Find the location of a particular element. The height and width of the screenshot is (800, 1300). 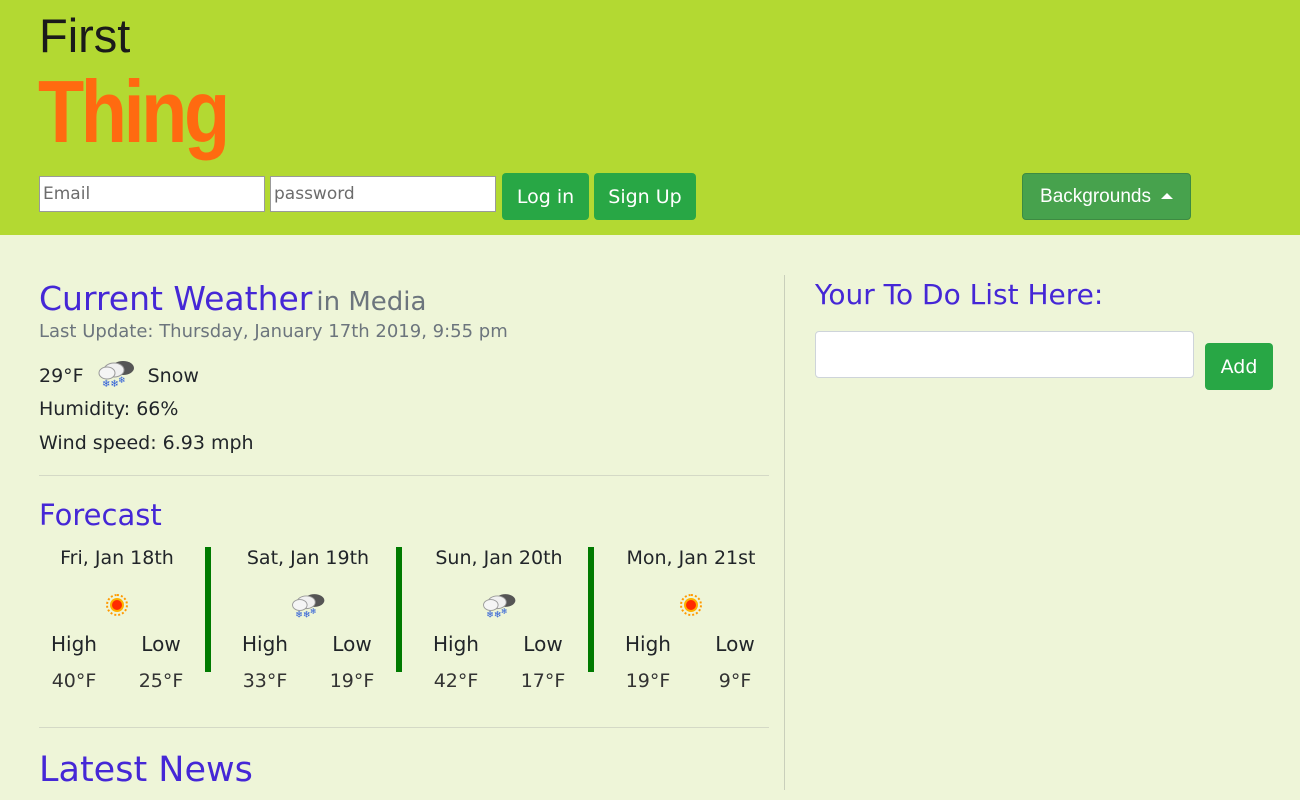

forecast-high: 33°F is located at coordinates (265, 681).